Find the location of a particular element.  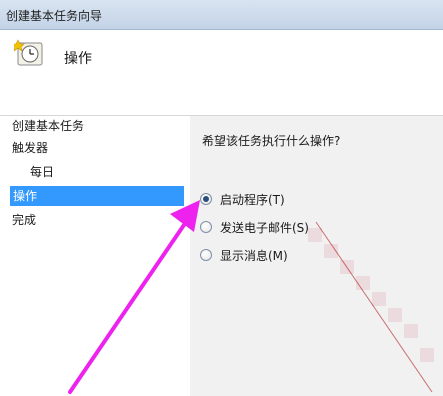

option-start-program: 启动程序(T) is located at coordinates (242, 199).